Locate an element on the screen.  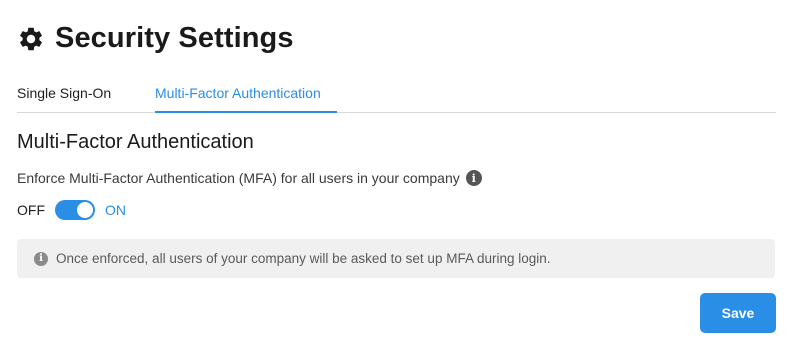
section-title: Multi-Factor Authentication is located at coordinates (135, 142).